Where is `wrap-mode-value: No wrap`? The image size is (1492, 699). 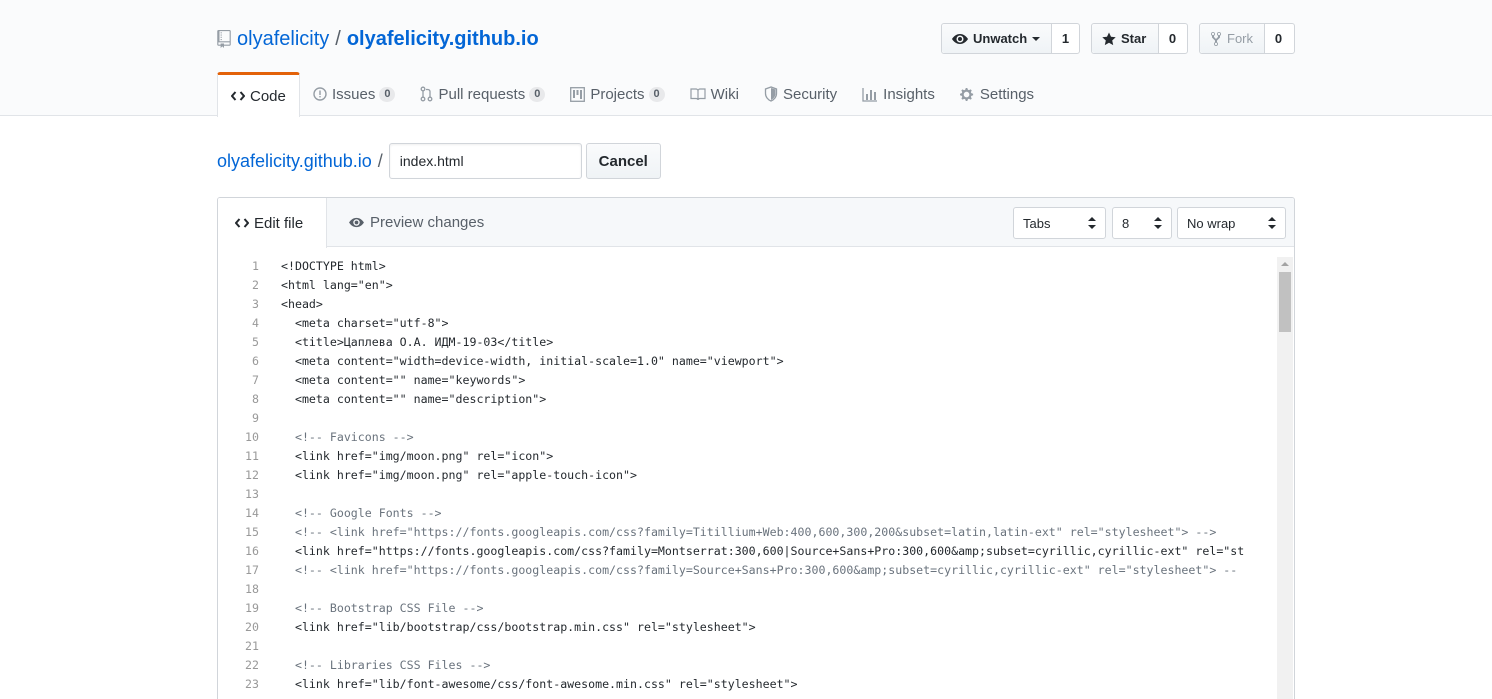
wrap-mode-value: No wrap is located at coordinates (1211, 223).